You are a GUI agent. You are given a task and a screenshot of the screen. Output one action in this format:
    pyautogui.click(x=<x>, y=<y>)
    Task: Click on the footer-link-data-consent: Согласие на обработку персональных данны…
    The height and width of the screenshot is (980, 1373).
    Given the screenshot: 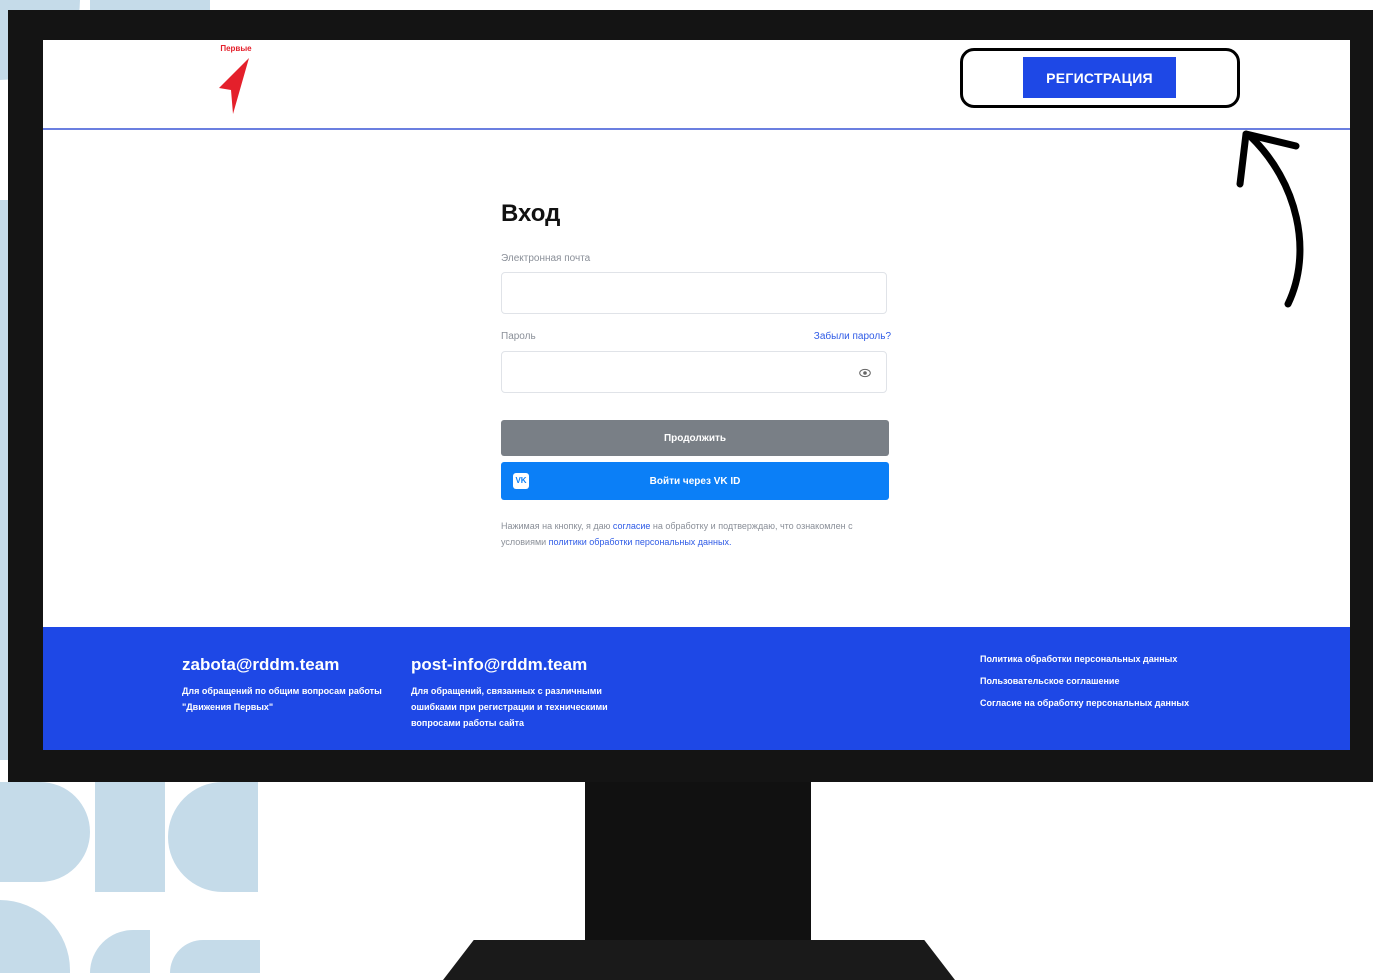 What is the action you would take?
    pyautogui.click(x=1084, y=703)
    